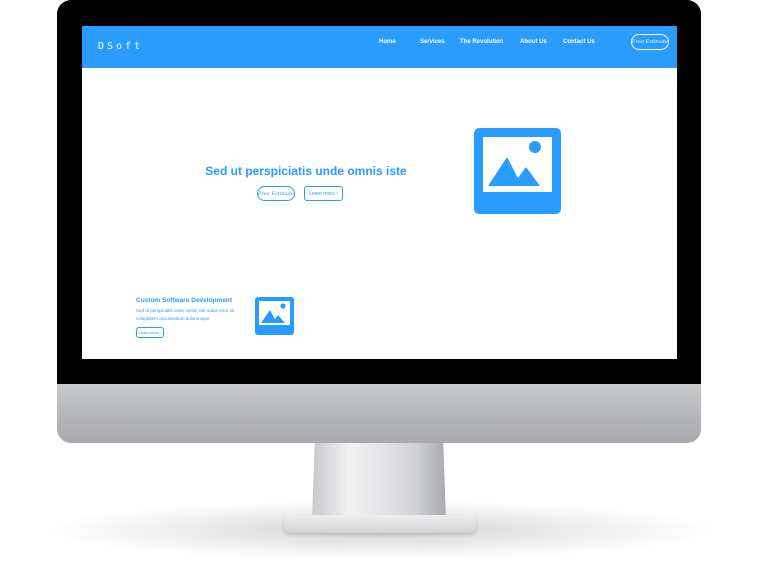 The image size is (758, 578). I want to click on site-logo: DSoft, so click(120, 46).